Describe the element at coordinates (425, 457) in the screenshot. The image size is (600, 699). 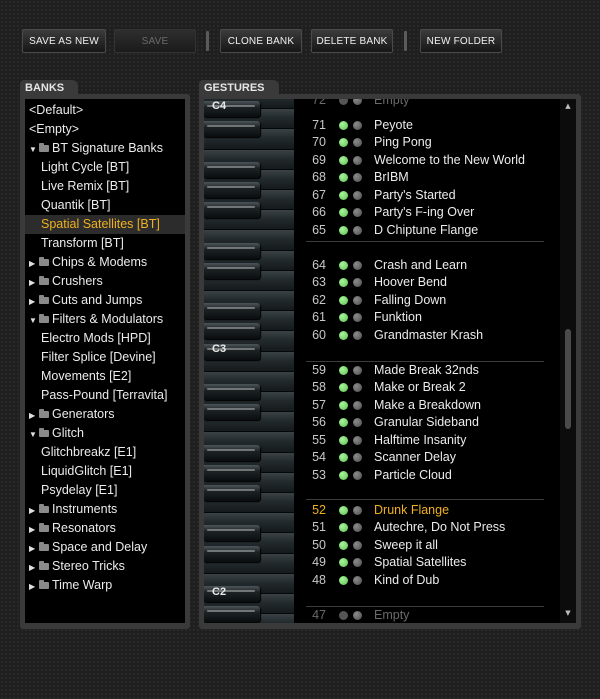
I see `gesture-row: 54 Scanner Delay` at that location.